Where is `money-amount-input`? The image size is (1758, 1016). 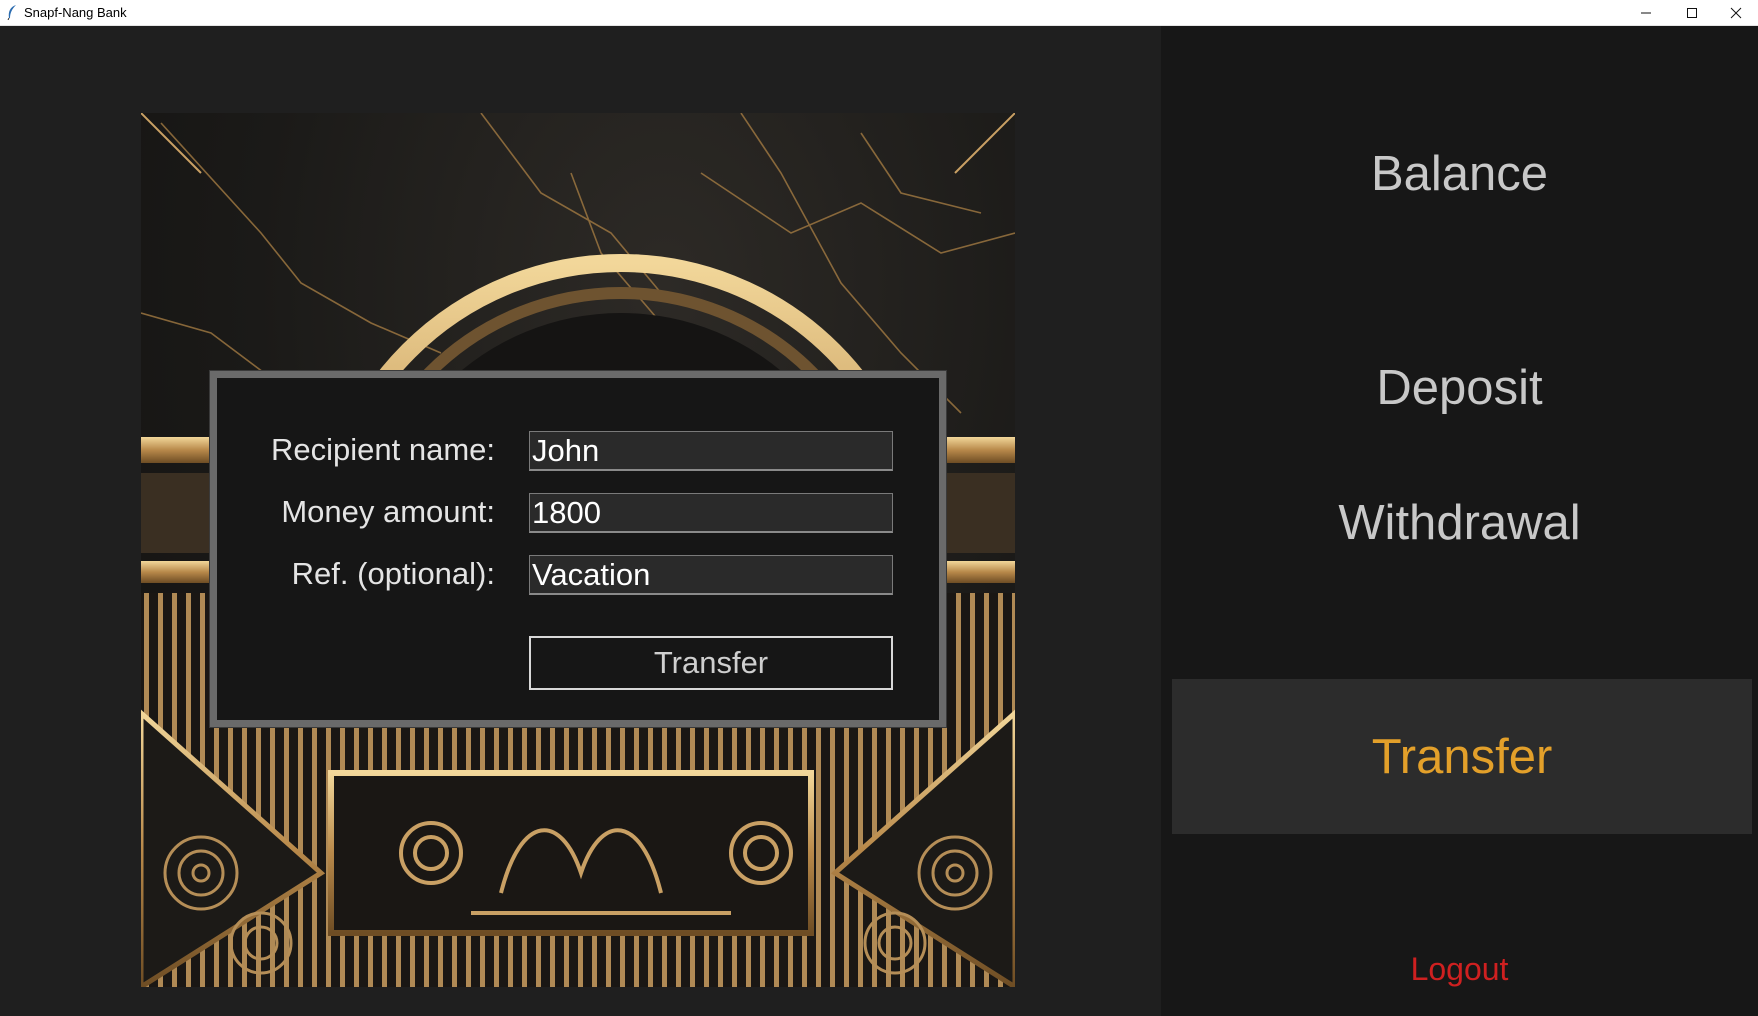 money-amount-input is located at coordinates (711, 513).